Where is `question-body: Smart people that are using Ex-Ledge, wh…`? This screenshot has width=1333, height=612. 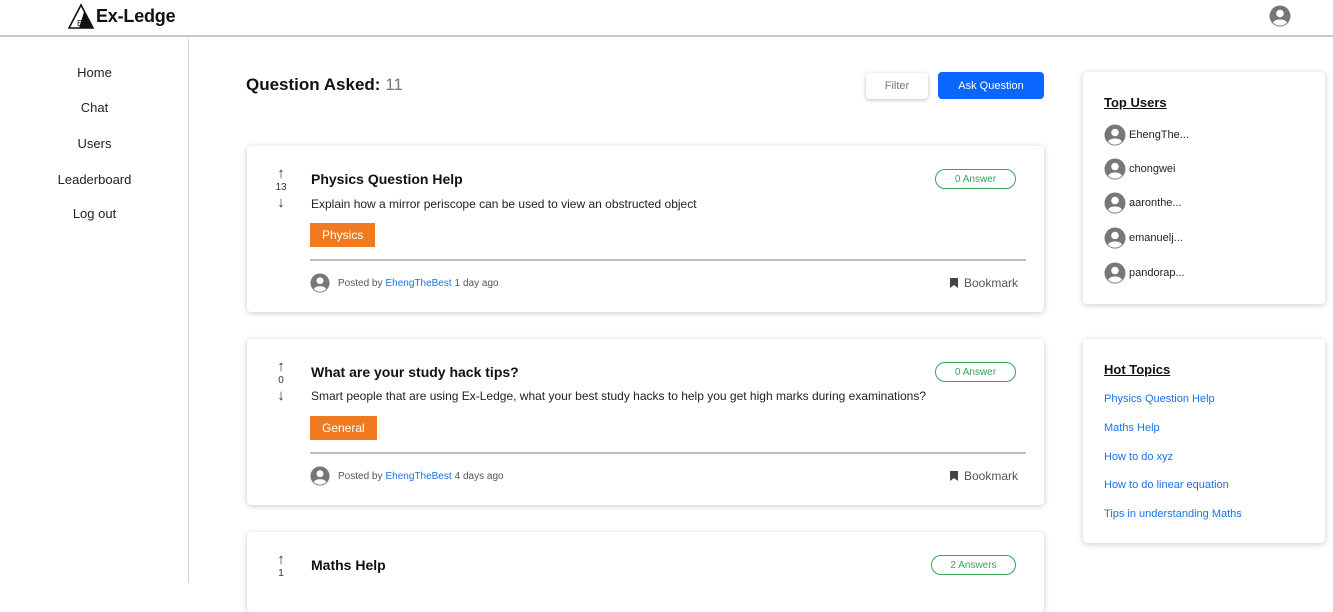
question-body: Smart people that are using Ex-Ledge, wh… is located at coordinates (619, 396).